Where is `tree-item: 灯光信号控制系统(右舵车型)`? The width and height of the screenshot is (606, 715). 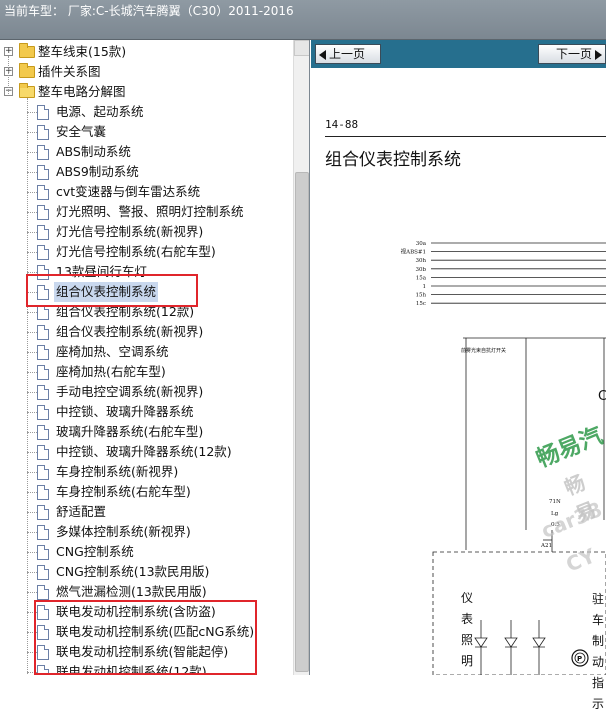
tree-item: 灯光信号控制系统(右舵车型) is located at coordinates (146, 252).